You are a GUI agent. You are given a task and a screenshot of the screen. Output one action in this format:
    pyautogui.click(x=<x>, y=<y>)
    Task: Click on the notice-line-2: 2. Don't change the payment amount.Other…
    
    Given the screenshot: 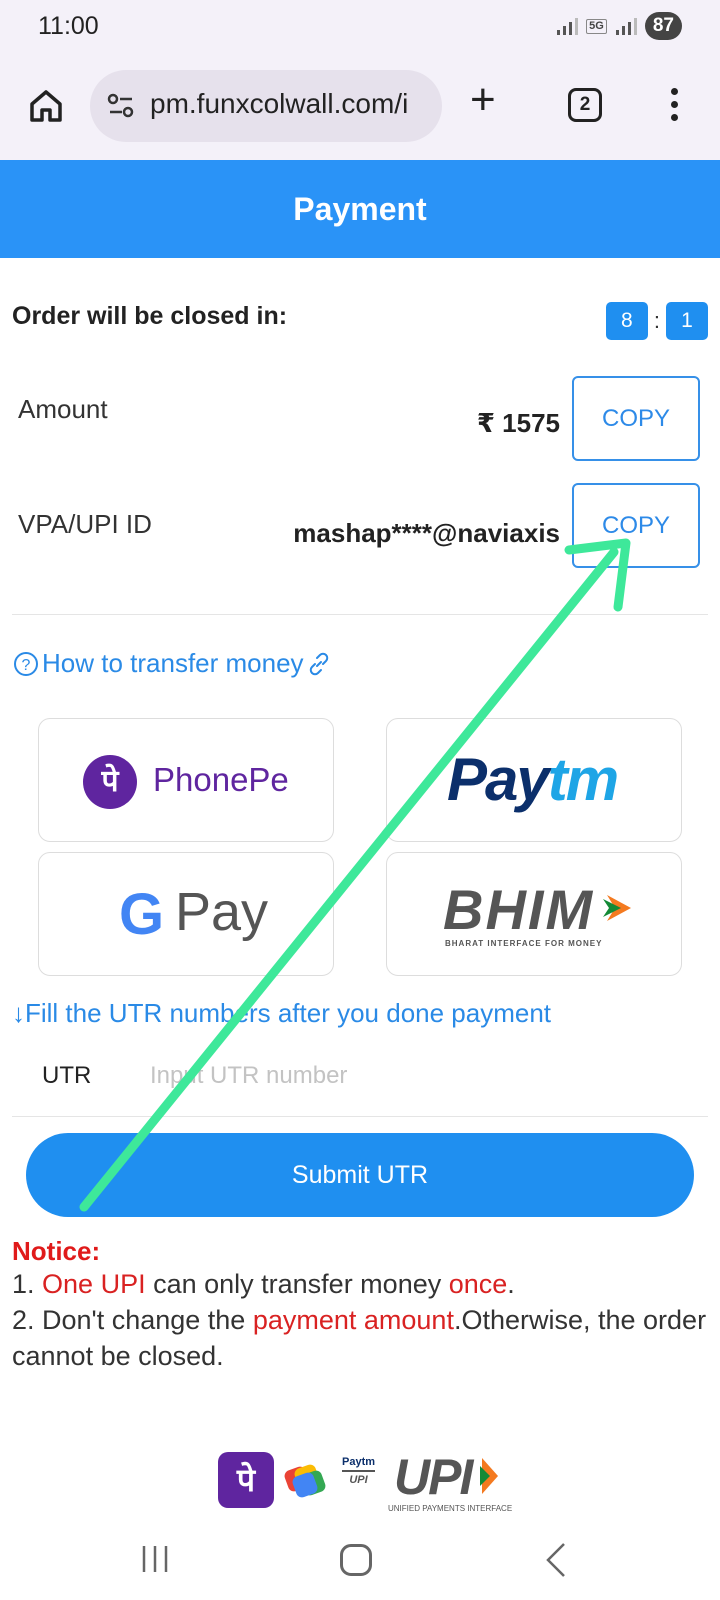 What is the action you would take?
    pyautogui.click(x=359, y=1338)
    